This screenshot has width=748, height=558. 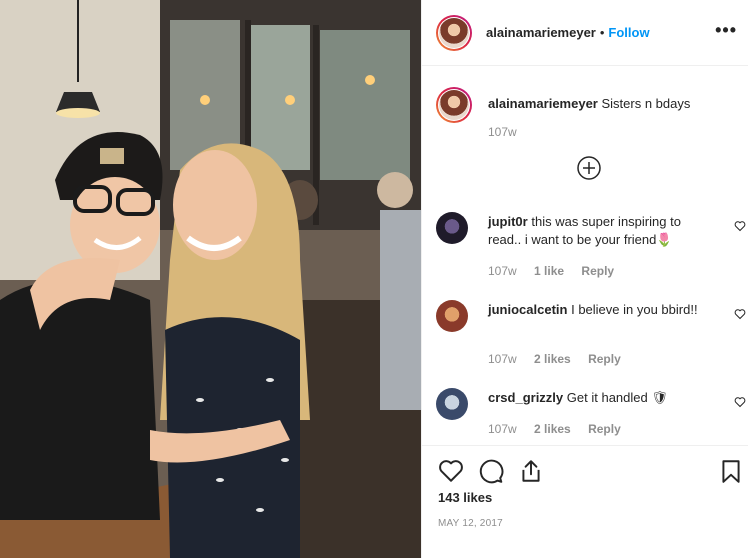 I want to click on shield-emoji: 🛡, so click(x=659, y=397).